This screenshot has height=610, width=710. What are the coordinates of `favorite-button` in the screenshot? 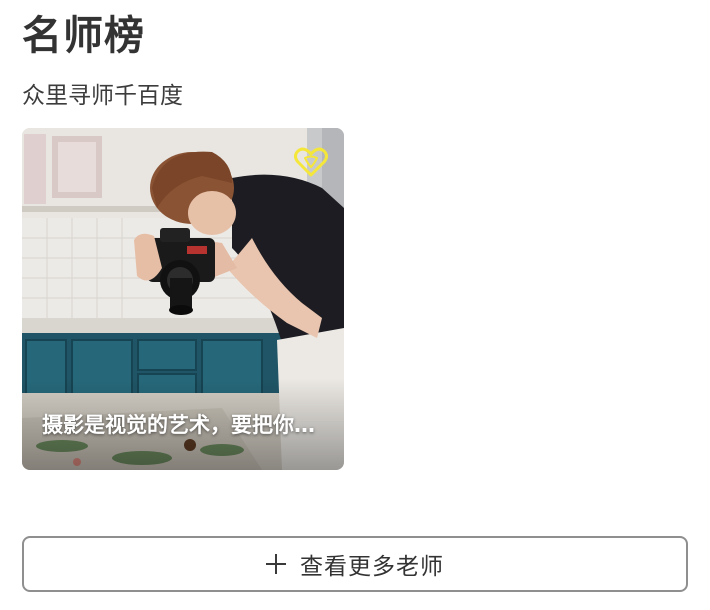 It's located at (311, 162).